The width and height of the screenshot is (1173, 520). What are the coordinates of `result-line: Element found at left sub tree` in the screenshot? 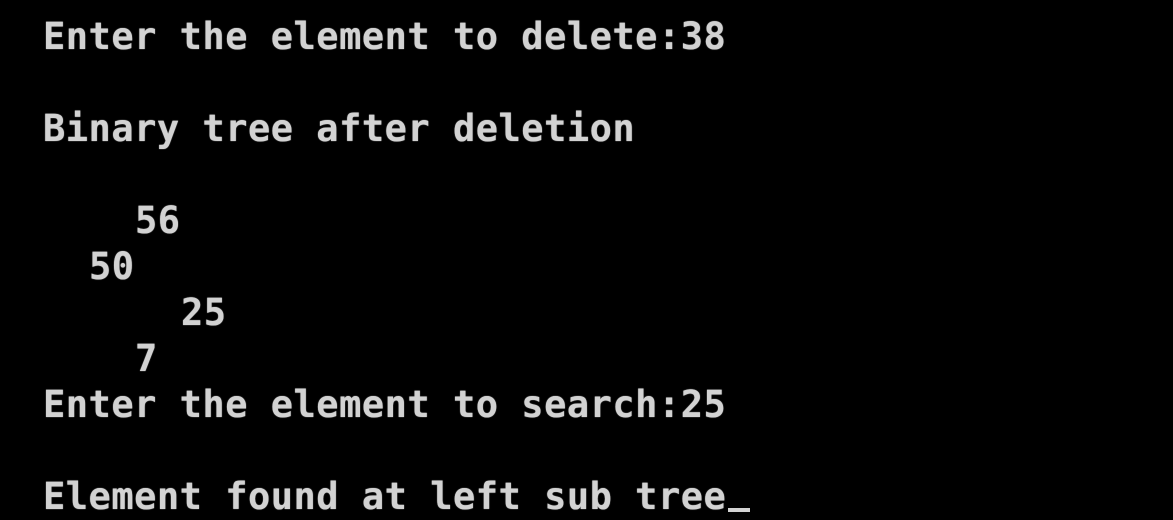 It's located at (397, 497).